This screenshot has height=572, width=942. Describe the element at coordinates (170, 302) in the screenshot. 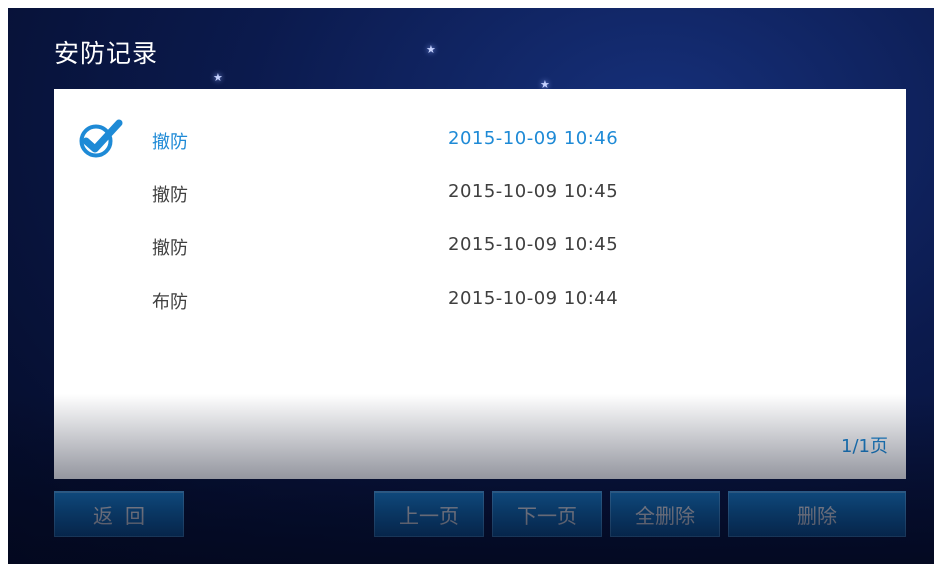

I see `record-type: 布防` at that location.